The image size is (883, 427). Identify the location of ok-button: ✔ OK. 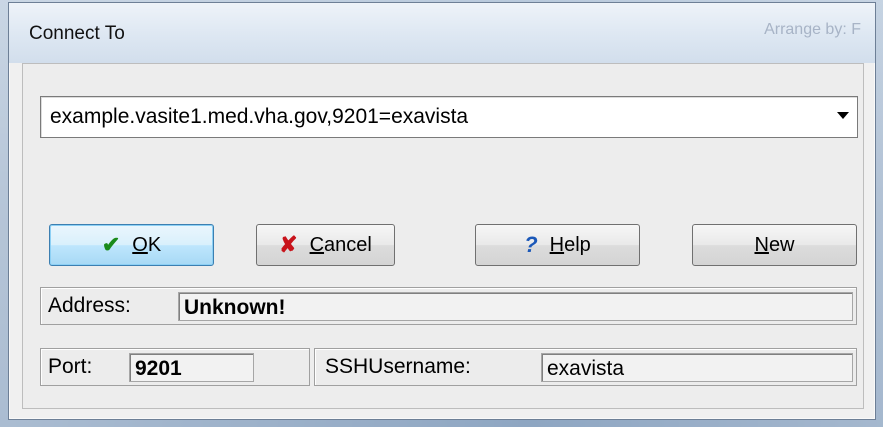
(131, 245).